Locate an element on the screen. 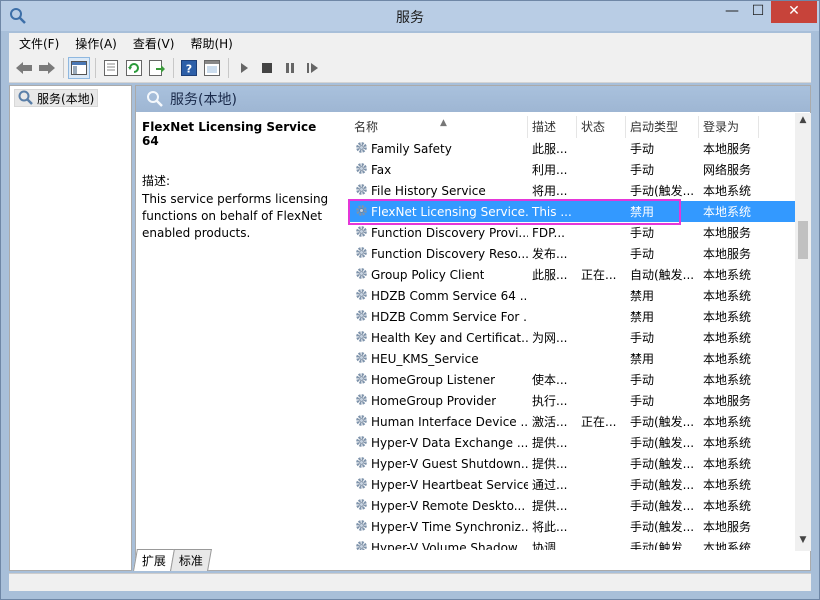 The height and width of the screenshot is (600, 820). forward-icon is located at coordinates (47, 68).